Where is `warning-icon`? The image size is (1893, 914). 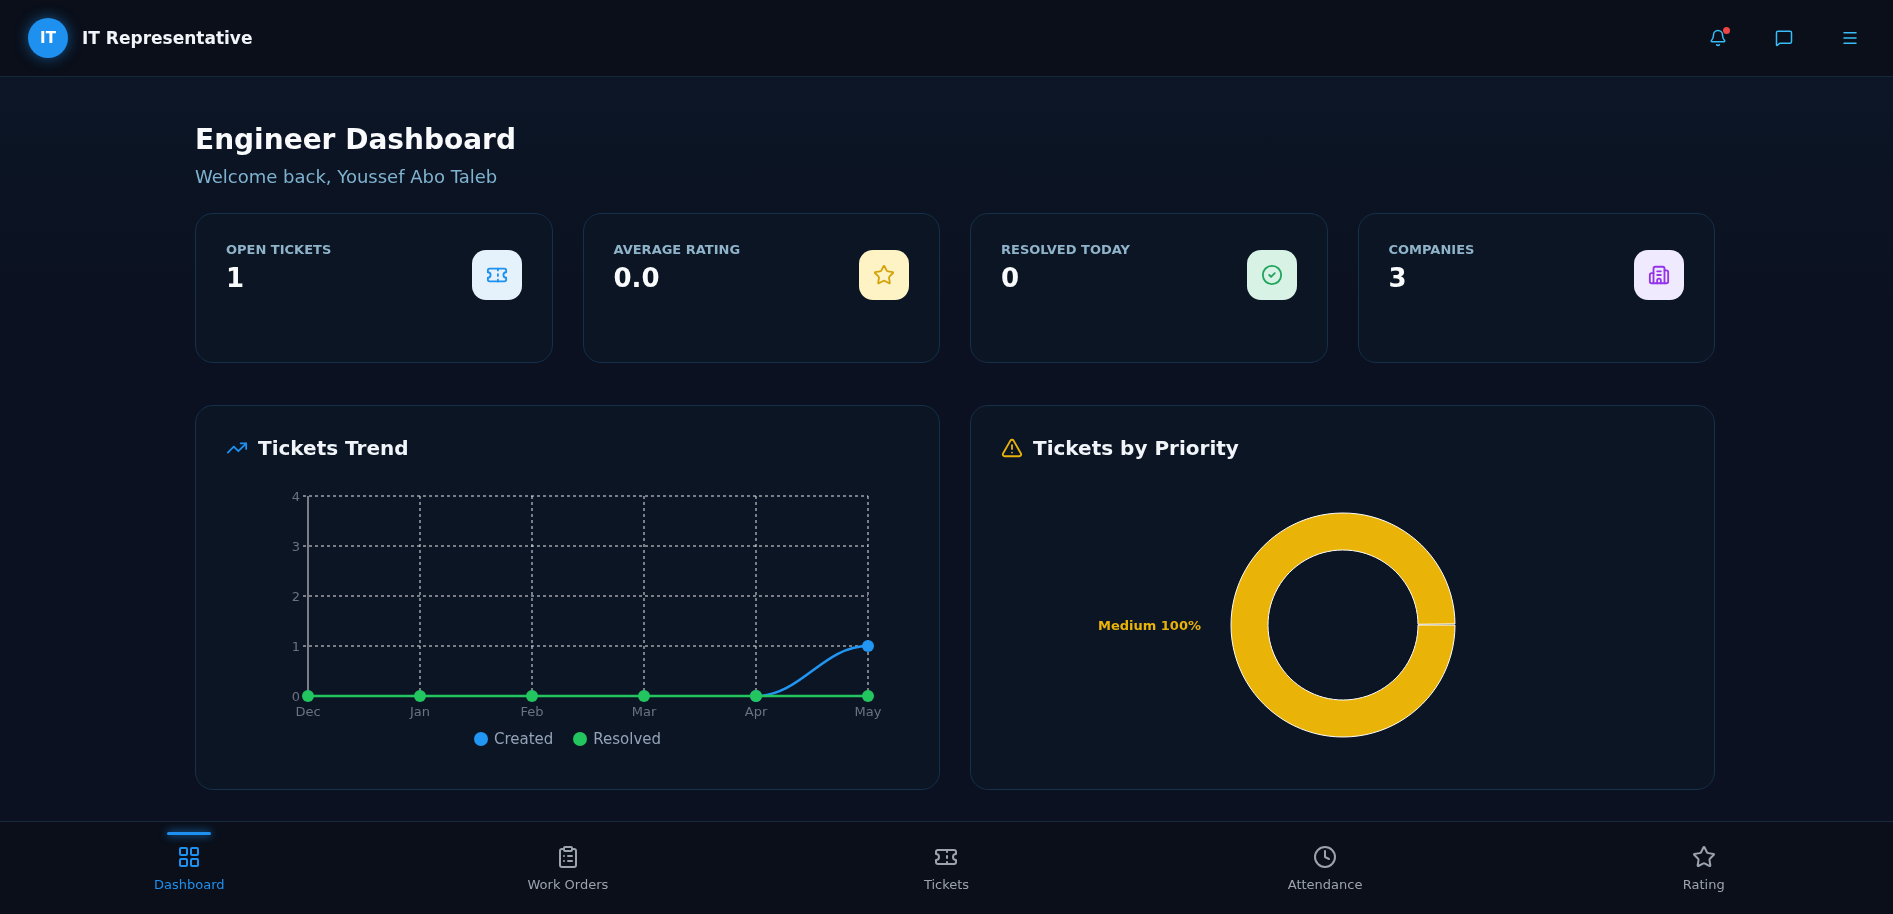
warning-icon is located at coordinates (1012, 448).